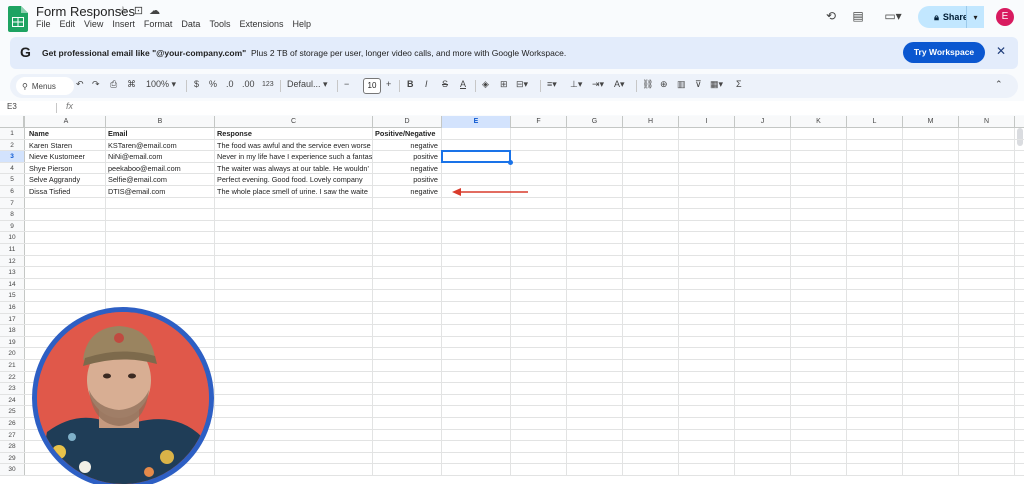  What do you see at coordinates (707, 284) in the screenshot?
I see `cell-i14` at bounding box center [707, 284].